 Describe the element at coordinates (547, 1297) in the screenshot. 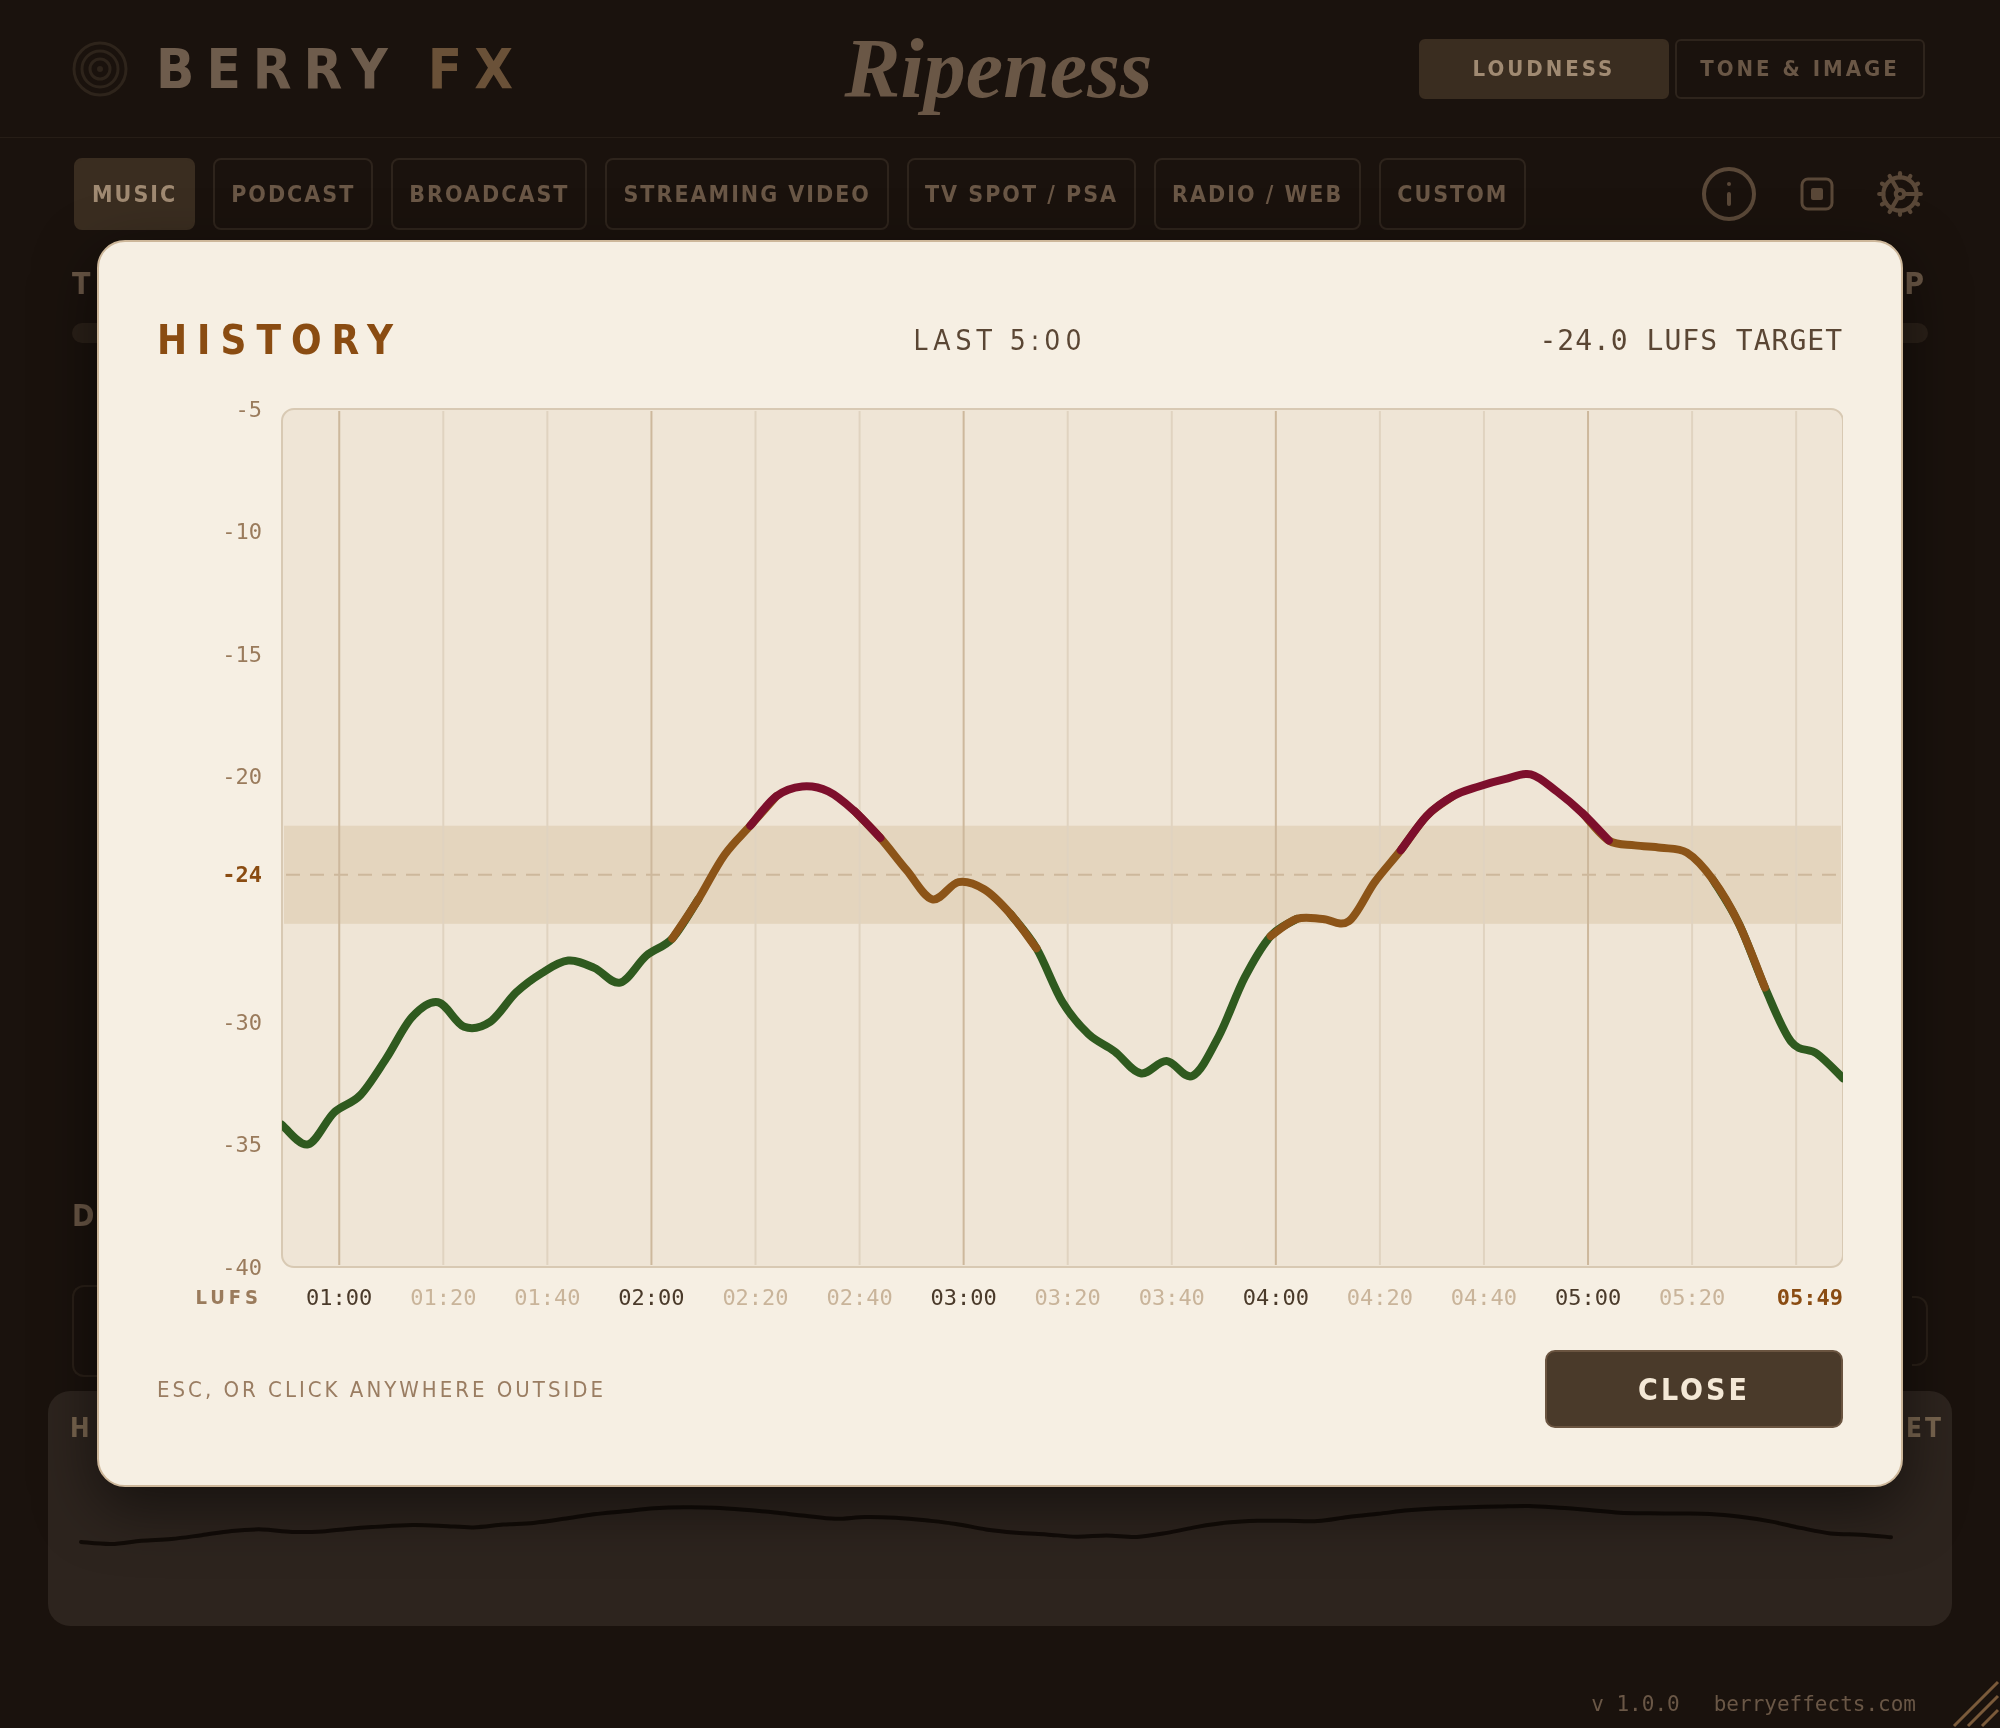

I see `axis-label: 01:40` at that location.